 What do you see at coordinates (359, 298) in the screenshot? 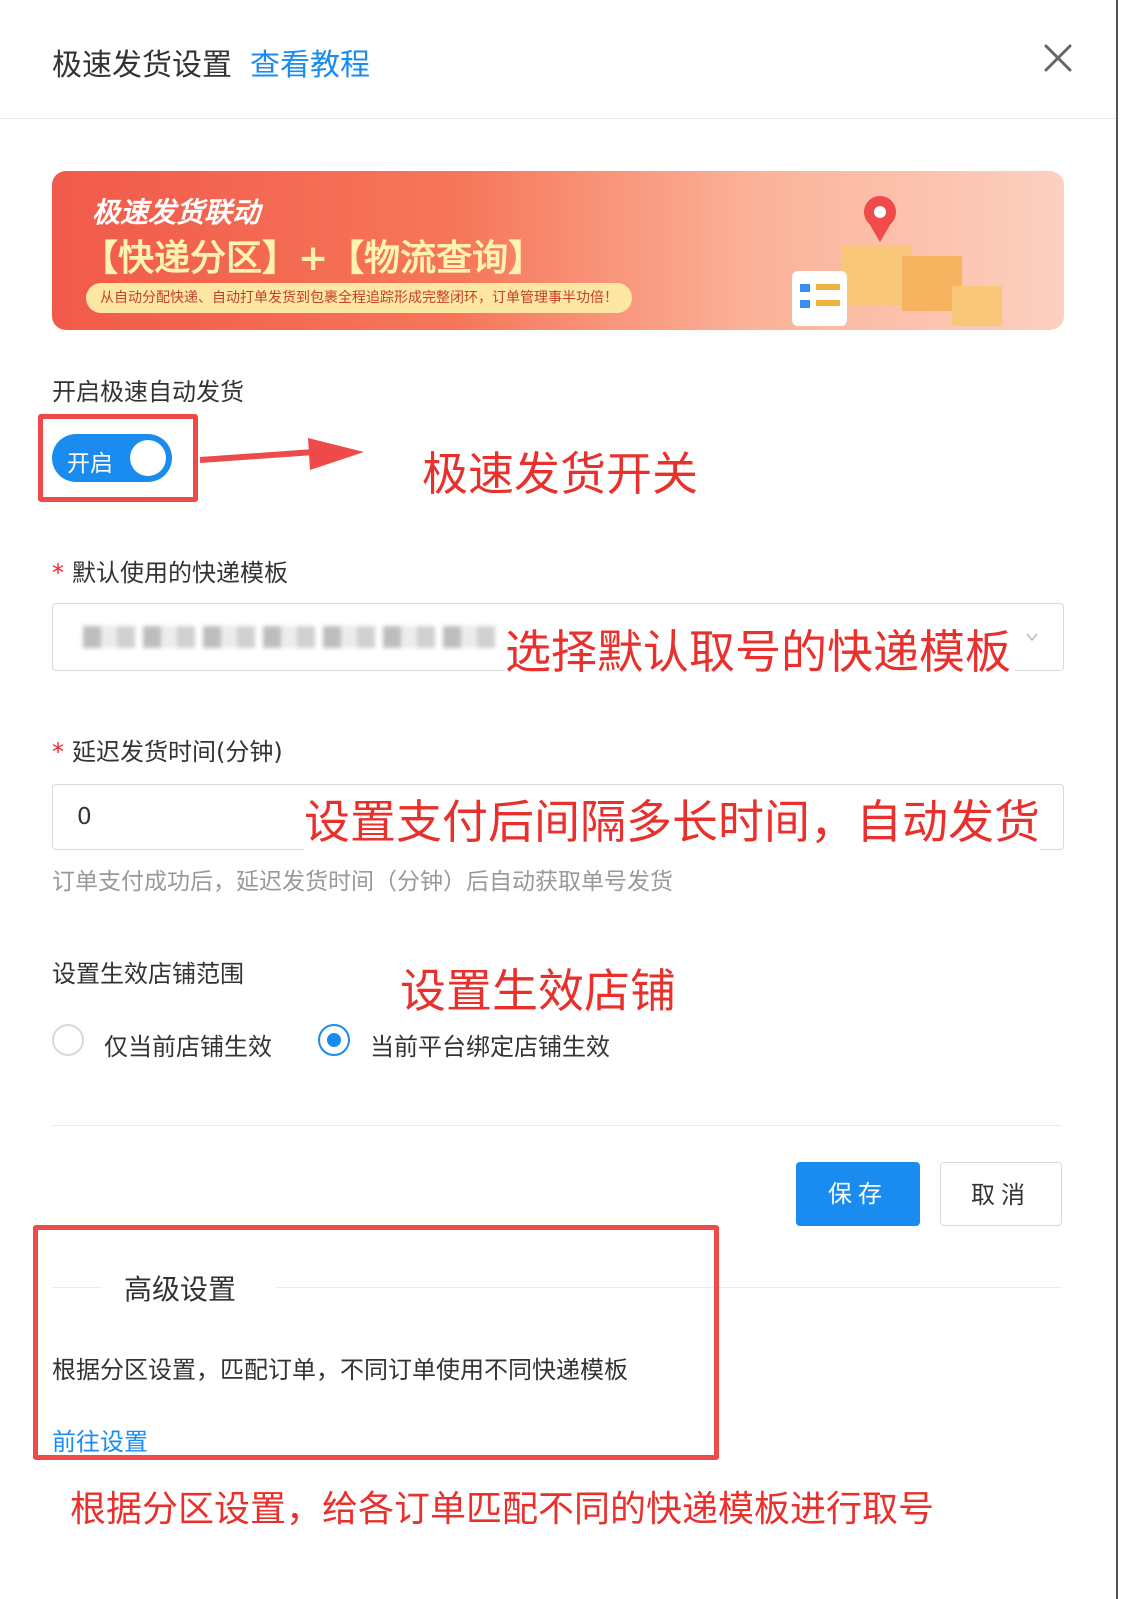
I see `banner-tagline: 从自动分配快递、自动打单发货到包裹全程追踪形成完整闭环，订单管理事半功倍！` at bounding box center [359, 298].